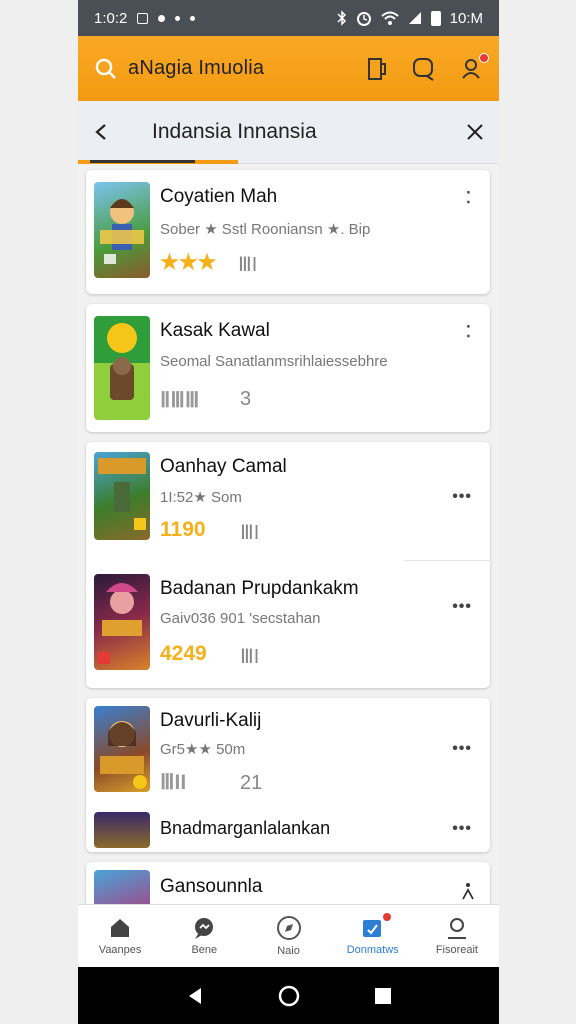  I want to click on nav-item-home: Vaanpes, so click(120, 936).